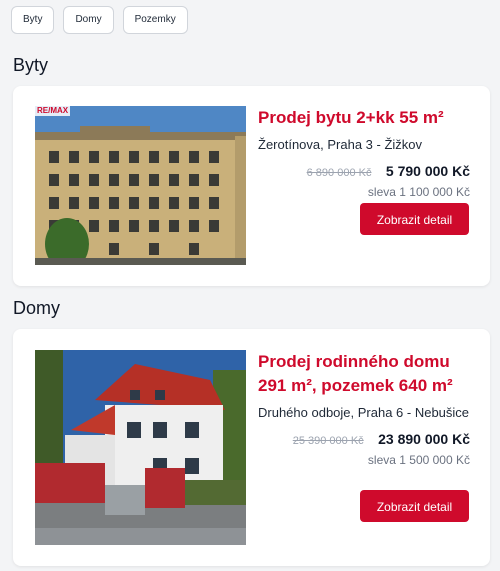 The image size is (500, 571). What do you see at coordinates (53, 111) in the screenshot?
I see `remax-logo: RE/MAX` at bounding box center [53, 111].